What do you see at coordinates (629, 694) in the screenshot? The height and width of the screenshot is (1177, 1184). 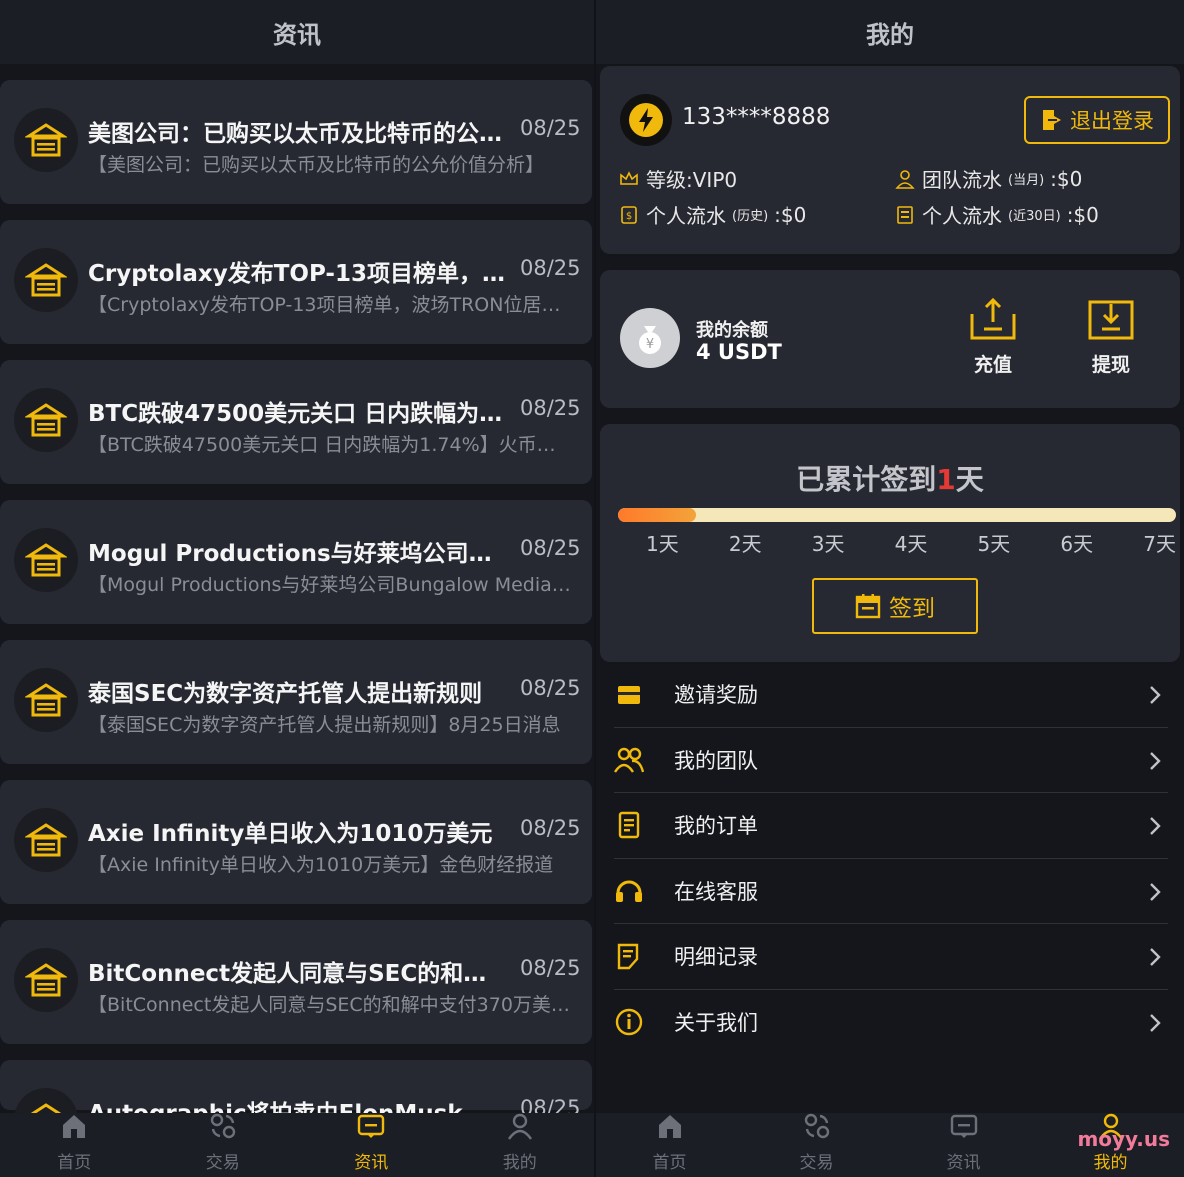 I see `gift-icon` at bounding box center [629, 694].